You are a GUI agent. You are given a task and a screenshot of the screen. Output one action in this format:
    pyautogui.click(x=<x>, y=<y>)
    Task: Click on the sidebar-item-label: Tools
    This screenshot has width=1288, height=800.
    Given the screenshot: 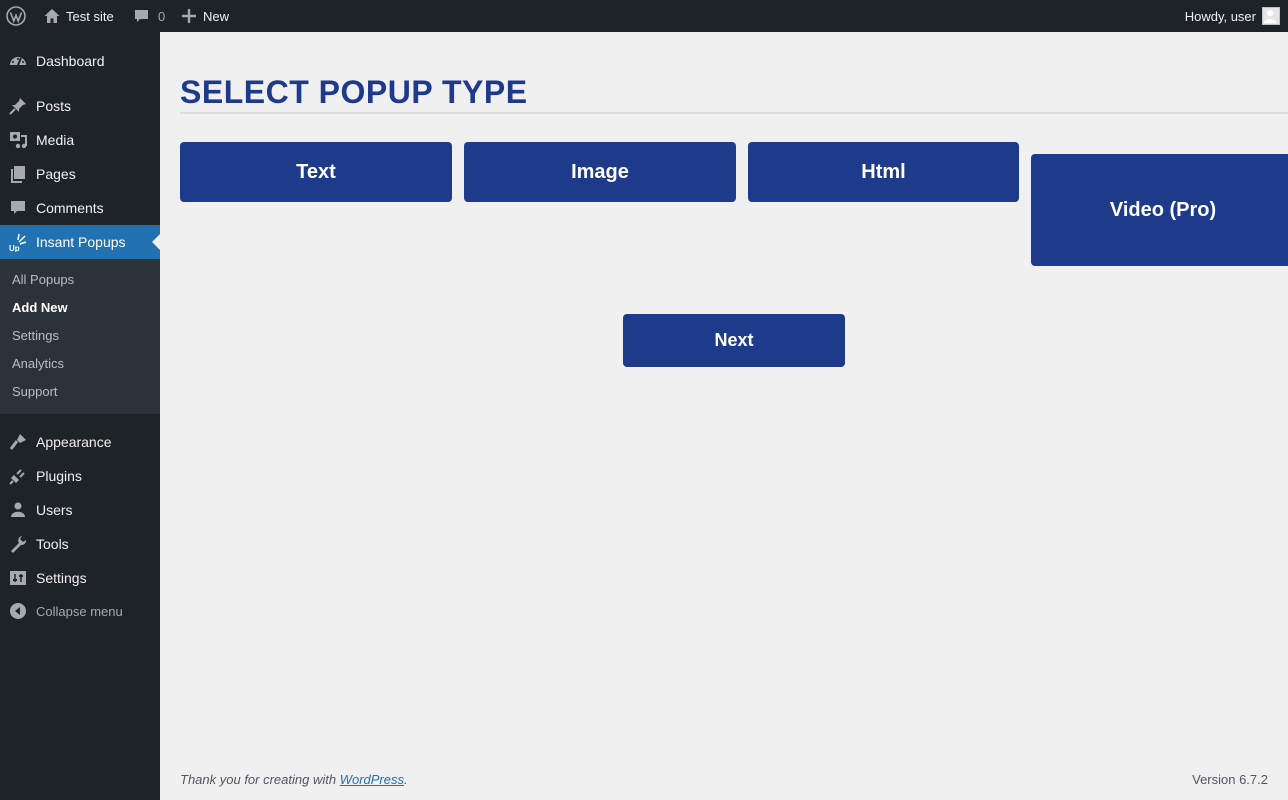 What is the action you would take?
    pyautogui.click(x=52, y=544)
    